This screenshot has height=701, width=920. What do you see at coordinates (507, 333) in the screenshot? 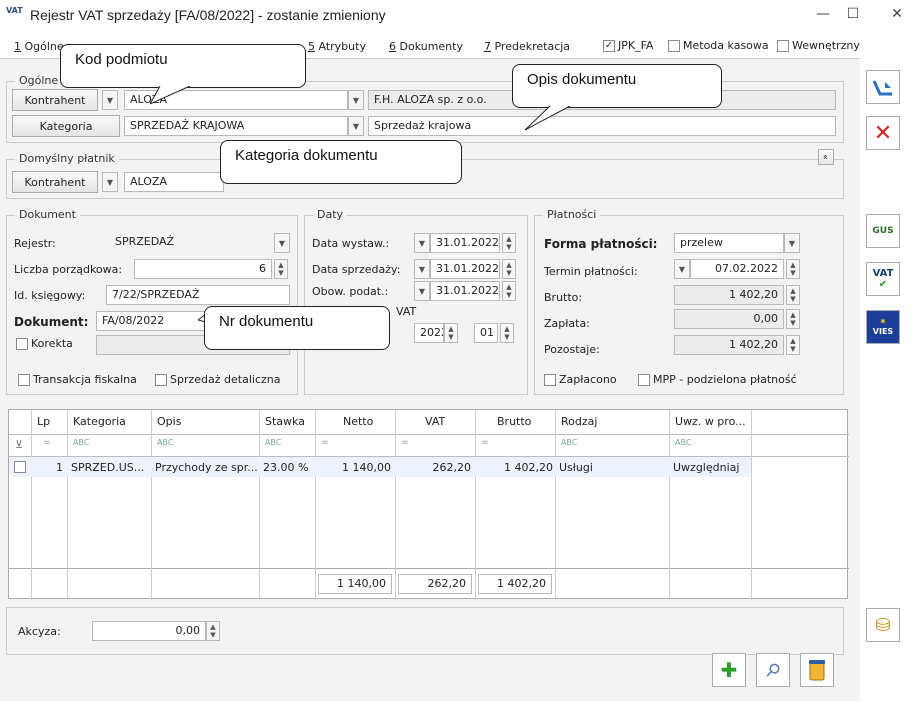
I see `vat-month-spinner: ▲ ▼` at bounding box center [507, 333].